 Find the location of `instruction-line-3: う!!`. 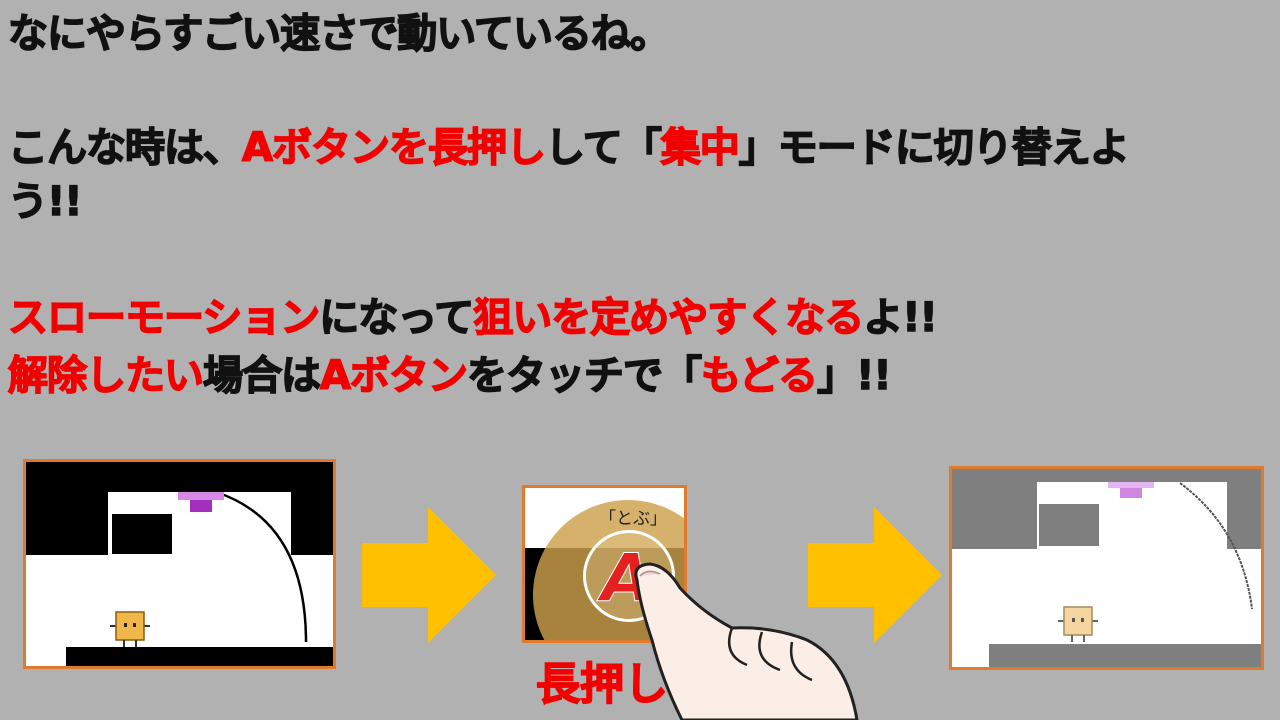

instruction-line-3: う!! is located at coordinates (45, 202).